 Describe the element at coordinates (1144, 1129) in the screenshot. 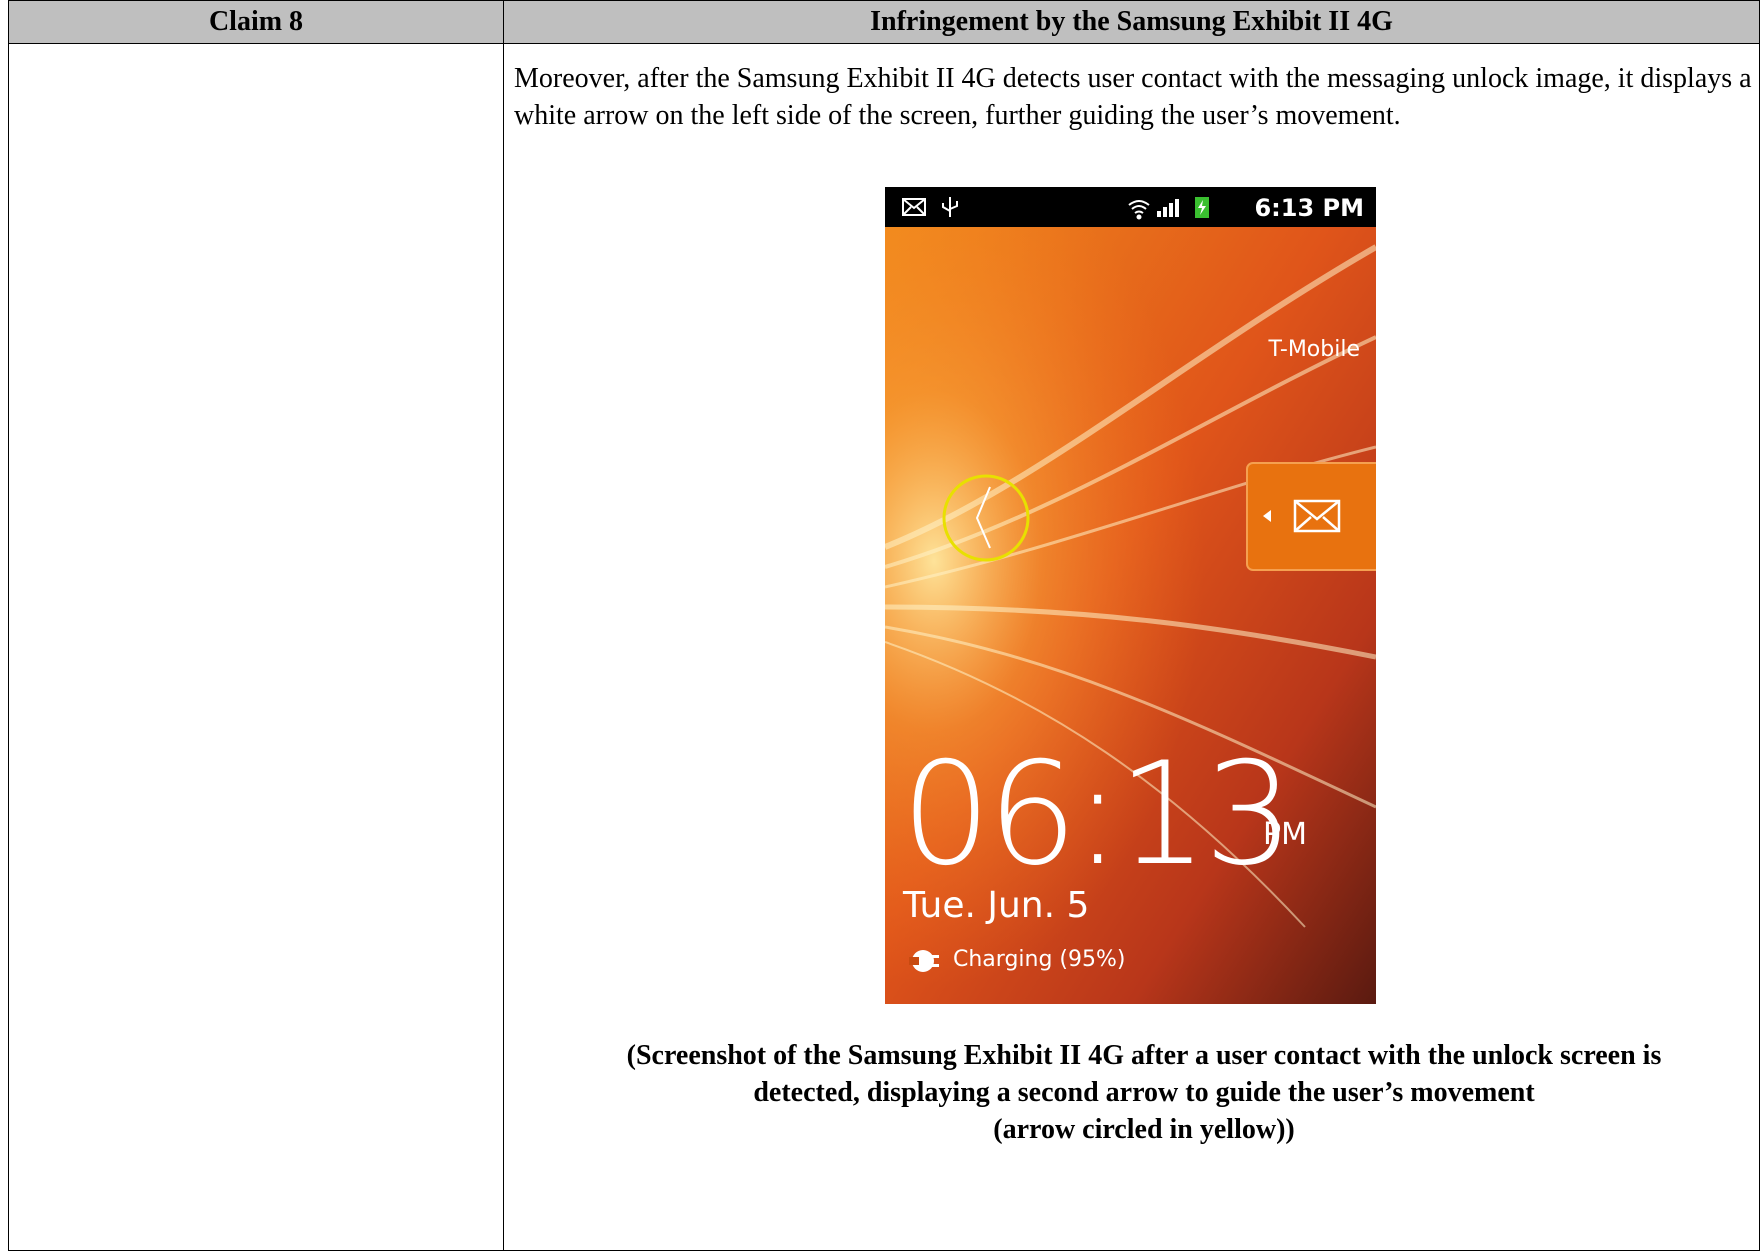

I see `caption-line-3: (arrow circled in yellow))` at that location.